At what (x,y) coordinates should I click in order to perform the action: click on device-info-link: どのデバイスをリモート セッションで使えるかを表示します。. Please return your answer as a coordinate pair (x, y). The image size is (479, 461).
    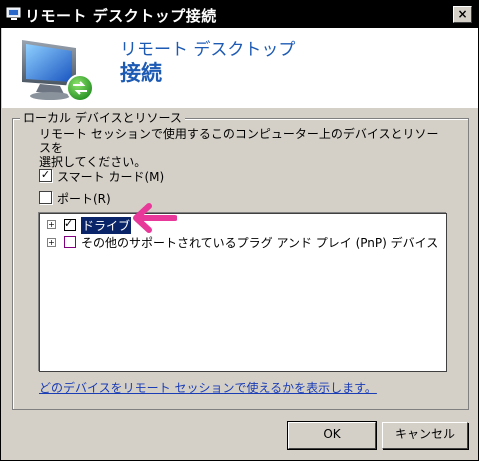
    Looking at the image, I should click on (208, 387).